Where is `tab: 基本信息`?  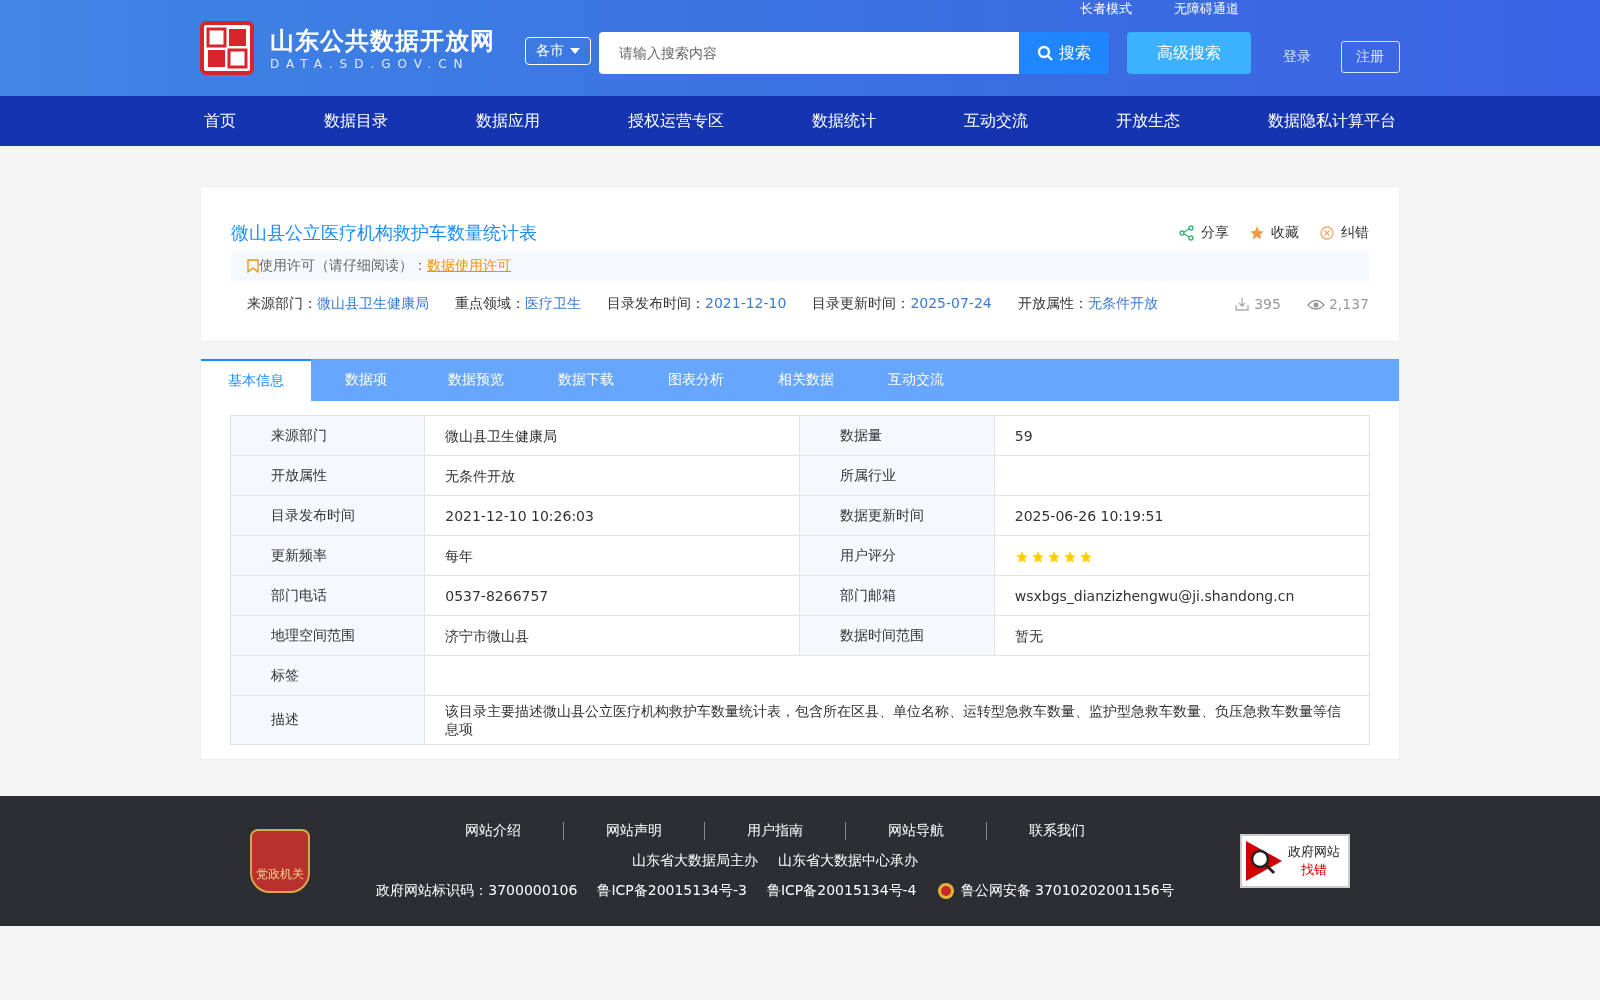
tab: 基本信息 is located at coordinates (256, 380).